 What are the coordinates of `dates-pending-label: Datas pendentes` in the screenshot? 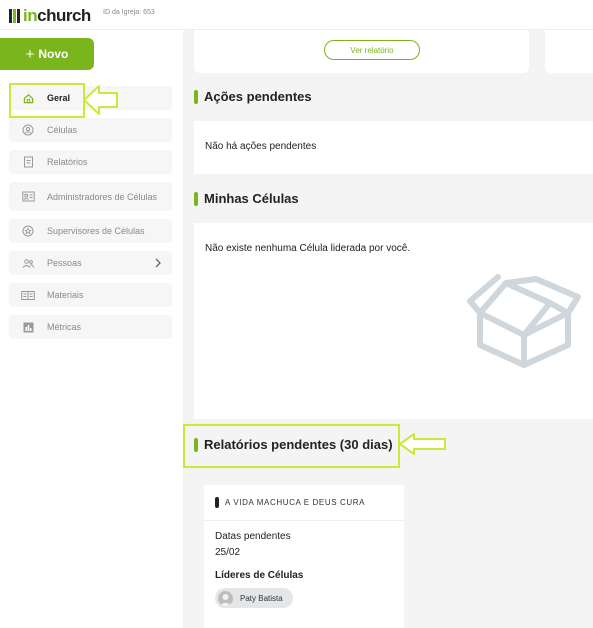 It's located at (253, 536).